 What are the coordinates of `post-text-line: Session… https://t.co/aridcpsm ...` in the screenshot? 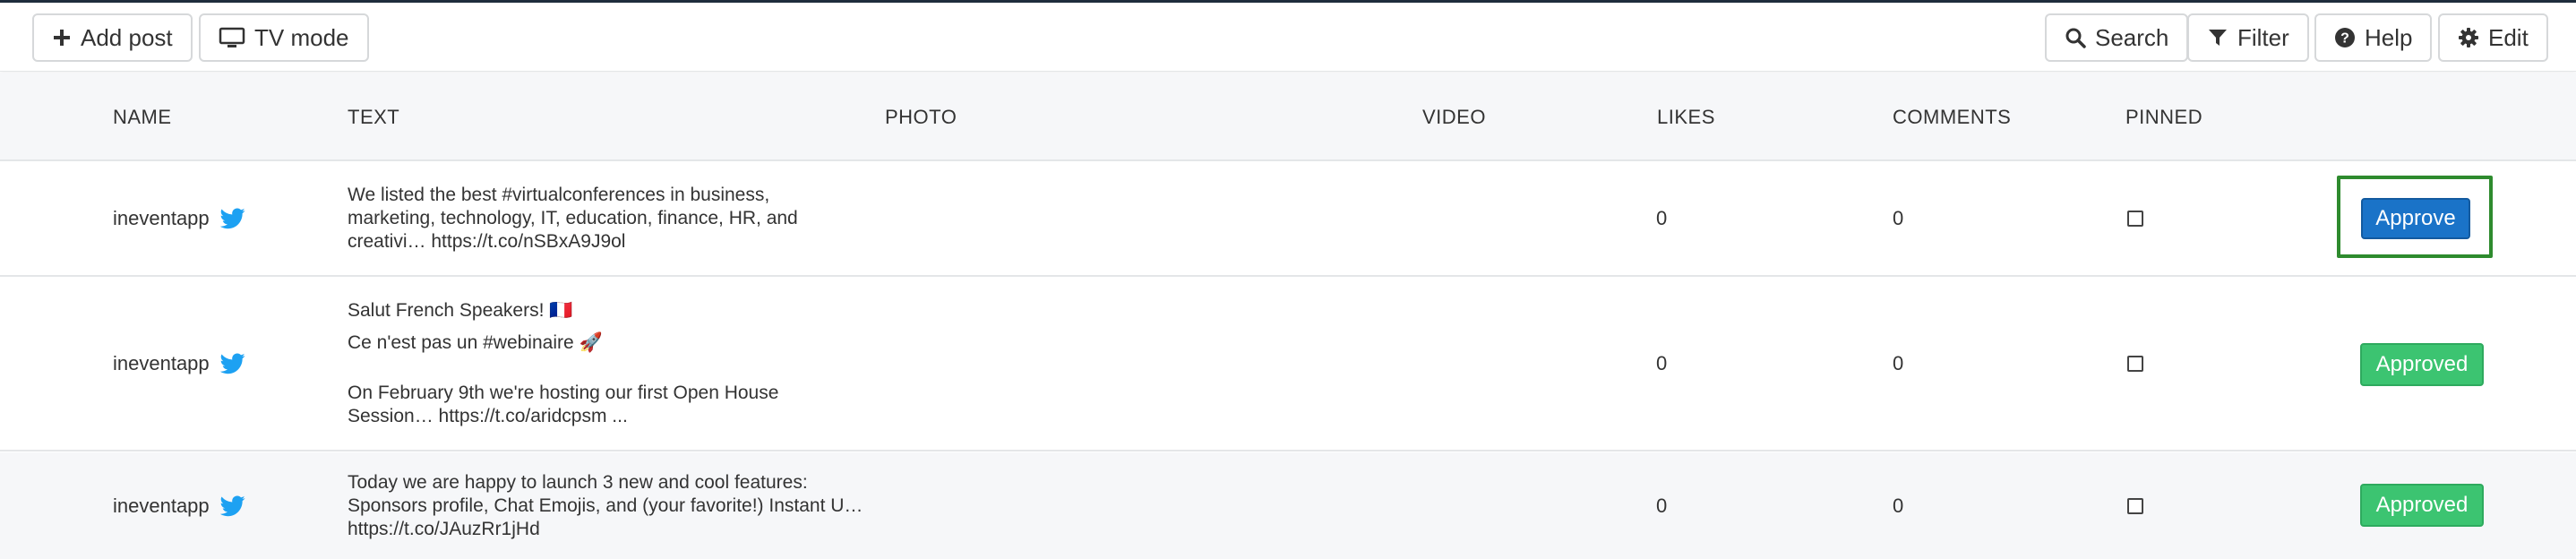 It's located at (488, 416).